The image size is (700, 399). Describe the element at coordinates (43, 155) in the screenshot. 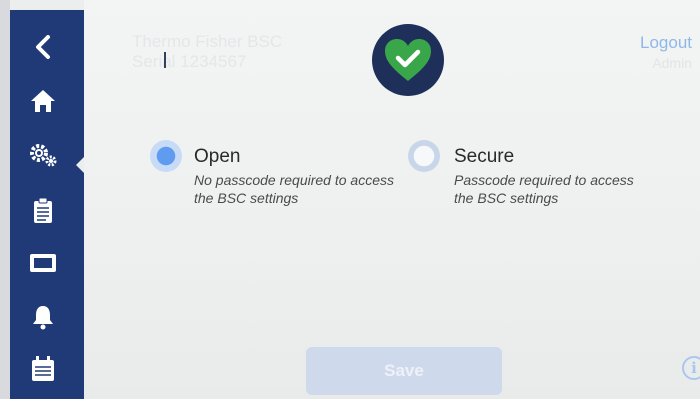

I see `gears-icon` at that location.